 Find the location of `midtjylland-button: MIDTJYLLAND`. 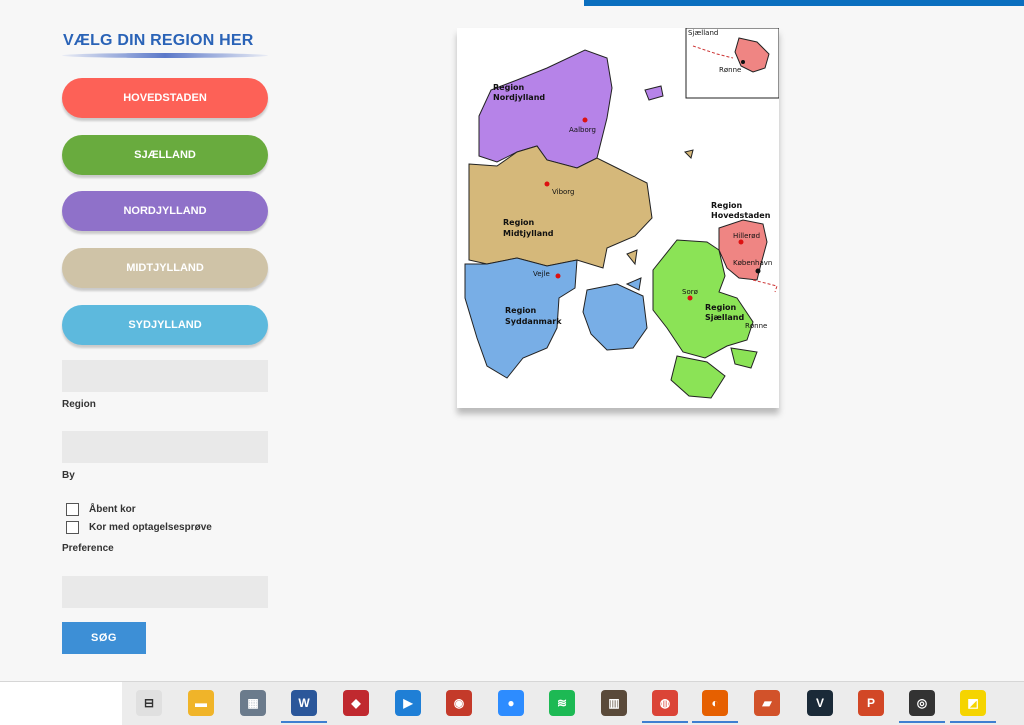

midtjylland-button: MIDTJYLLAND is located at coordinates (165, 268).